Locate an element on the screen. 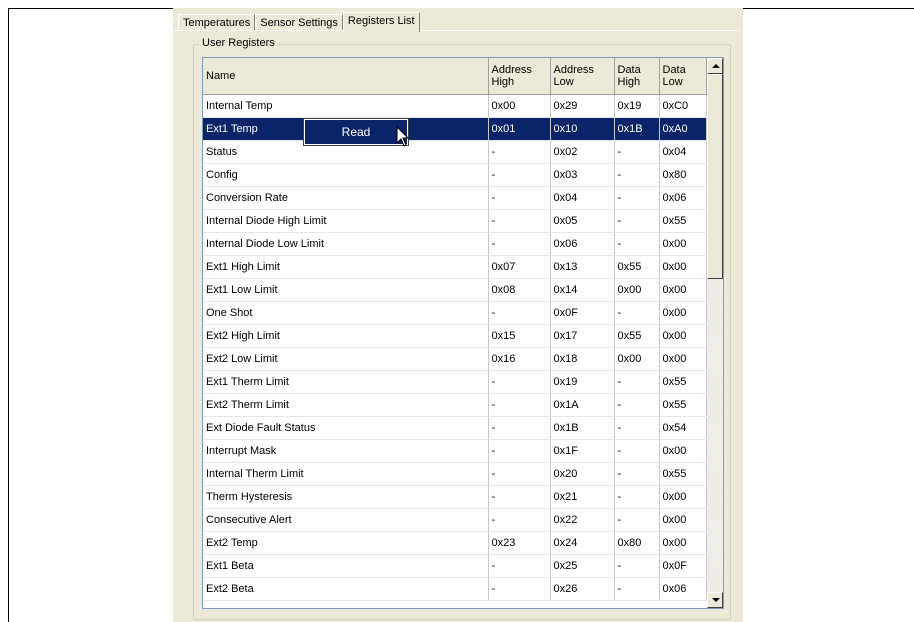  table-row: Config -0x03-0x80 is located at coordinates (455, 175).